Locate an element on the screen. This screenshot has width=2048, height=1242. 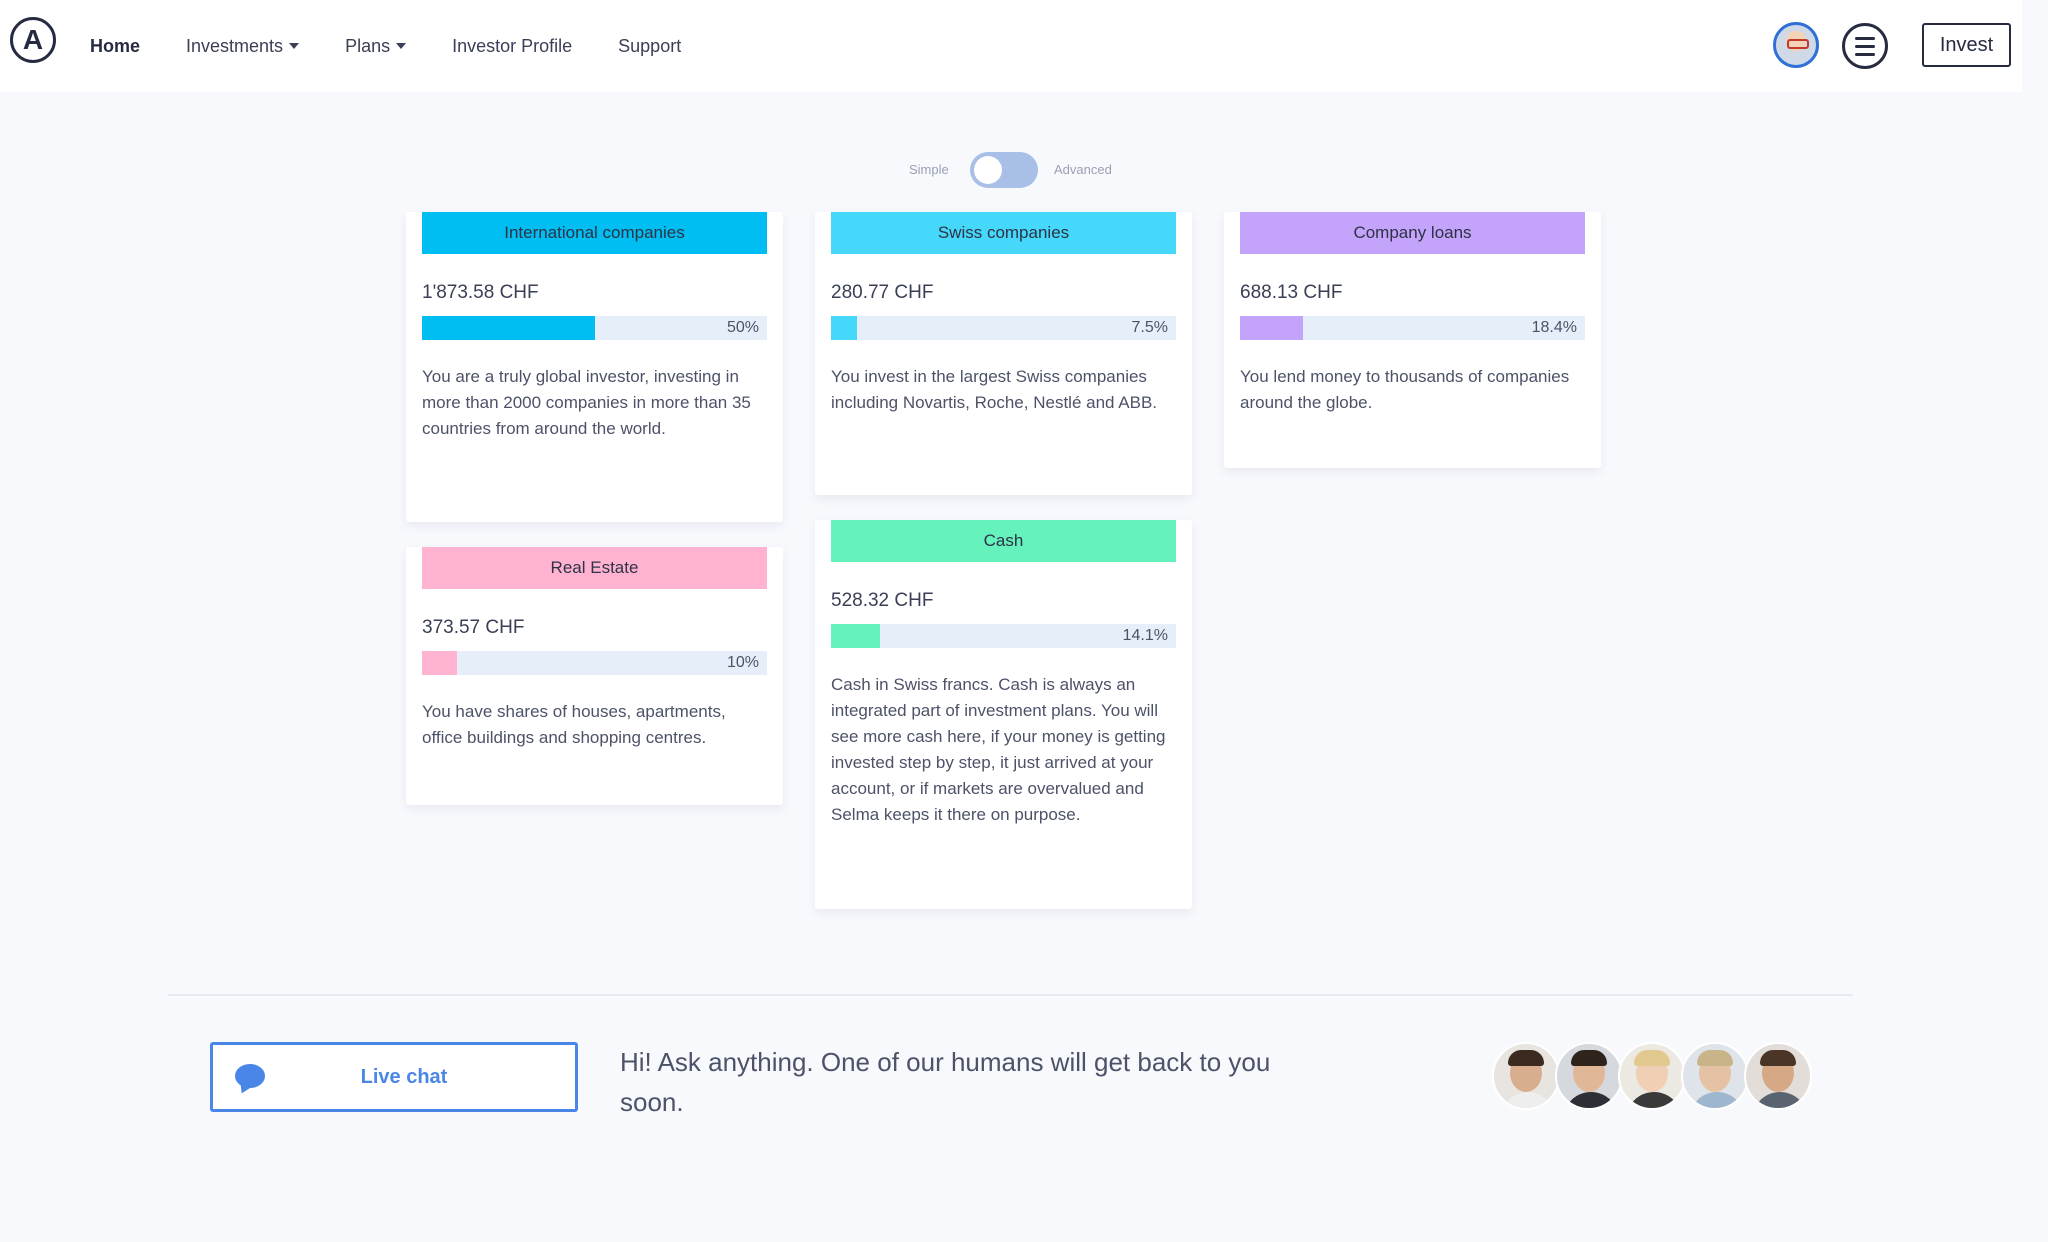
card-amount: 280.77 CHF is located at coordinates (882, 292).